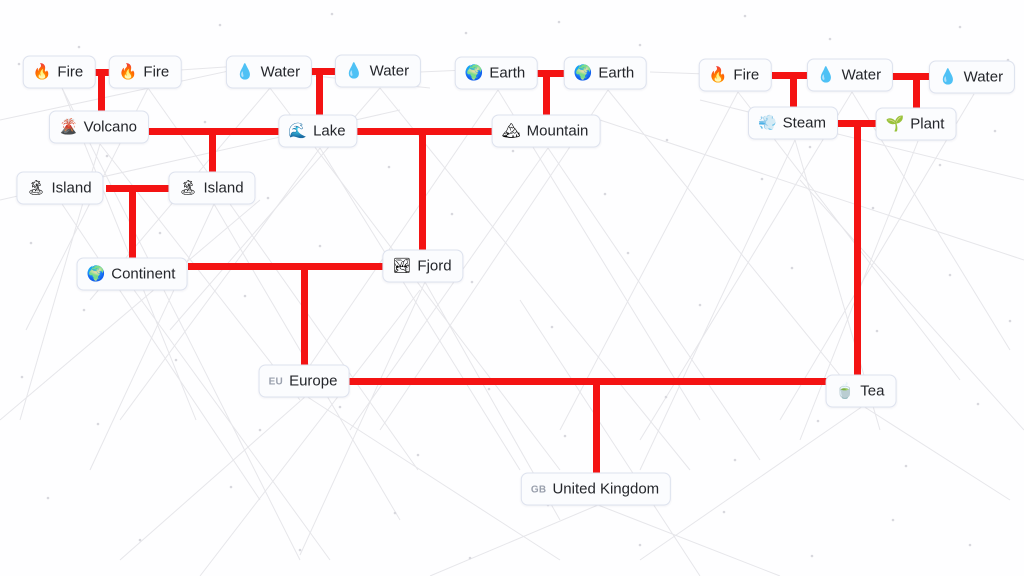  Describe the element at coordinates (861, 391) in the screenshot. I see `recipe-node-tea: 🍵 Tea` at that location.